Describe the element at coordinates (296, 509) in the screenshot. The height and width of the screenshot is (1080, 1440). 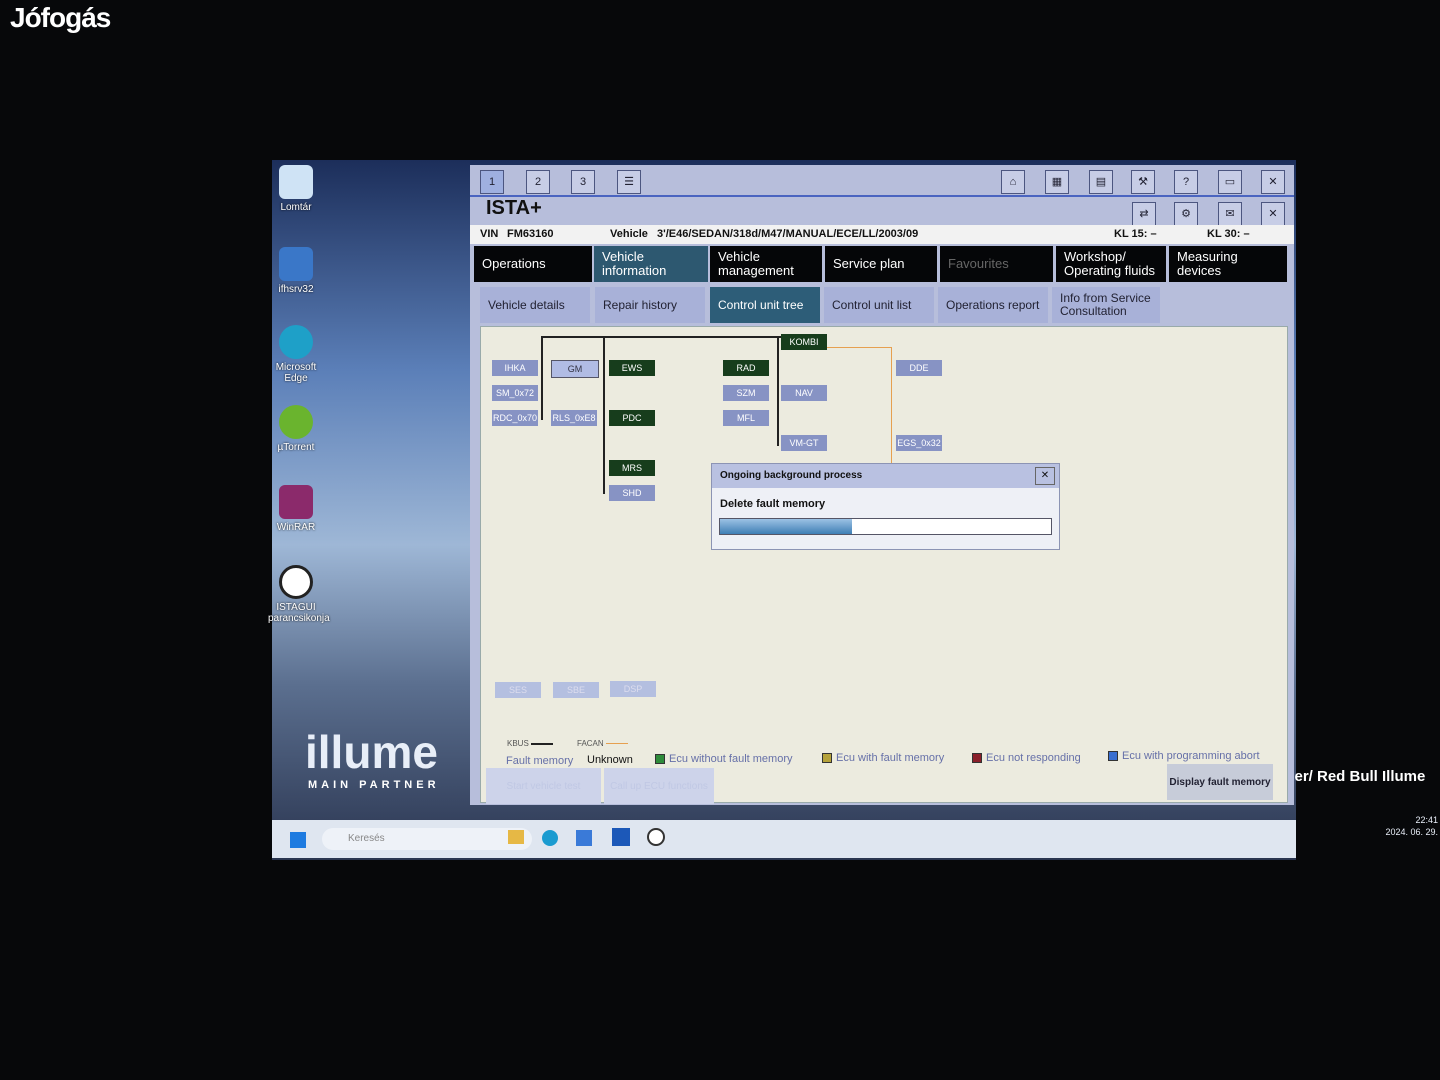
I see `winrar-icon: WinRAR` at that location.